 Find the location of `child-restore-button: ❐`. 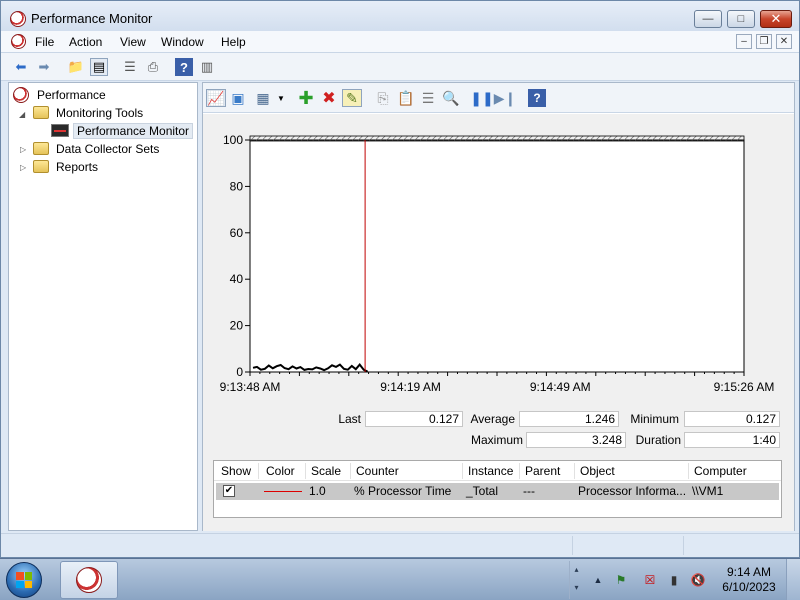

child-restore-button: ❐ is located at coordinates (764, 41).